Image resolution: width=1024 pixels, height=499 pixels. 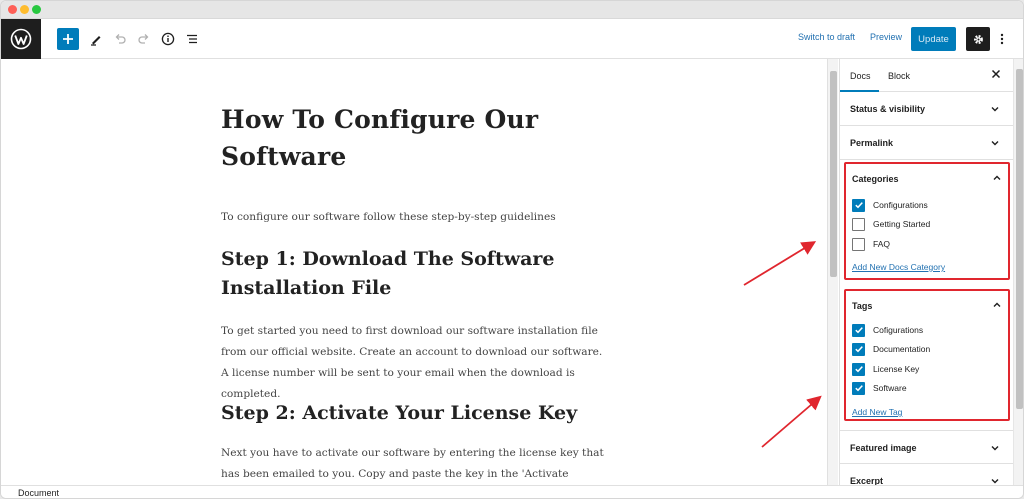 I want to click on sidebar-scrollbar, so click(x=1018, y=272).